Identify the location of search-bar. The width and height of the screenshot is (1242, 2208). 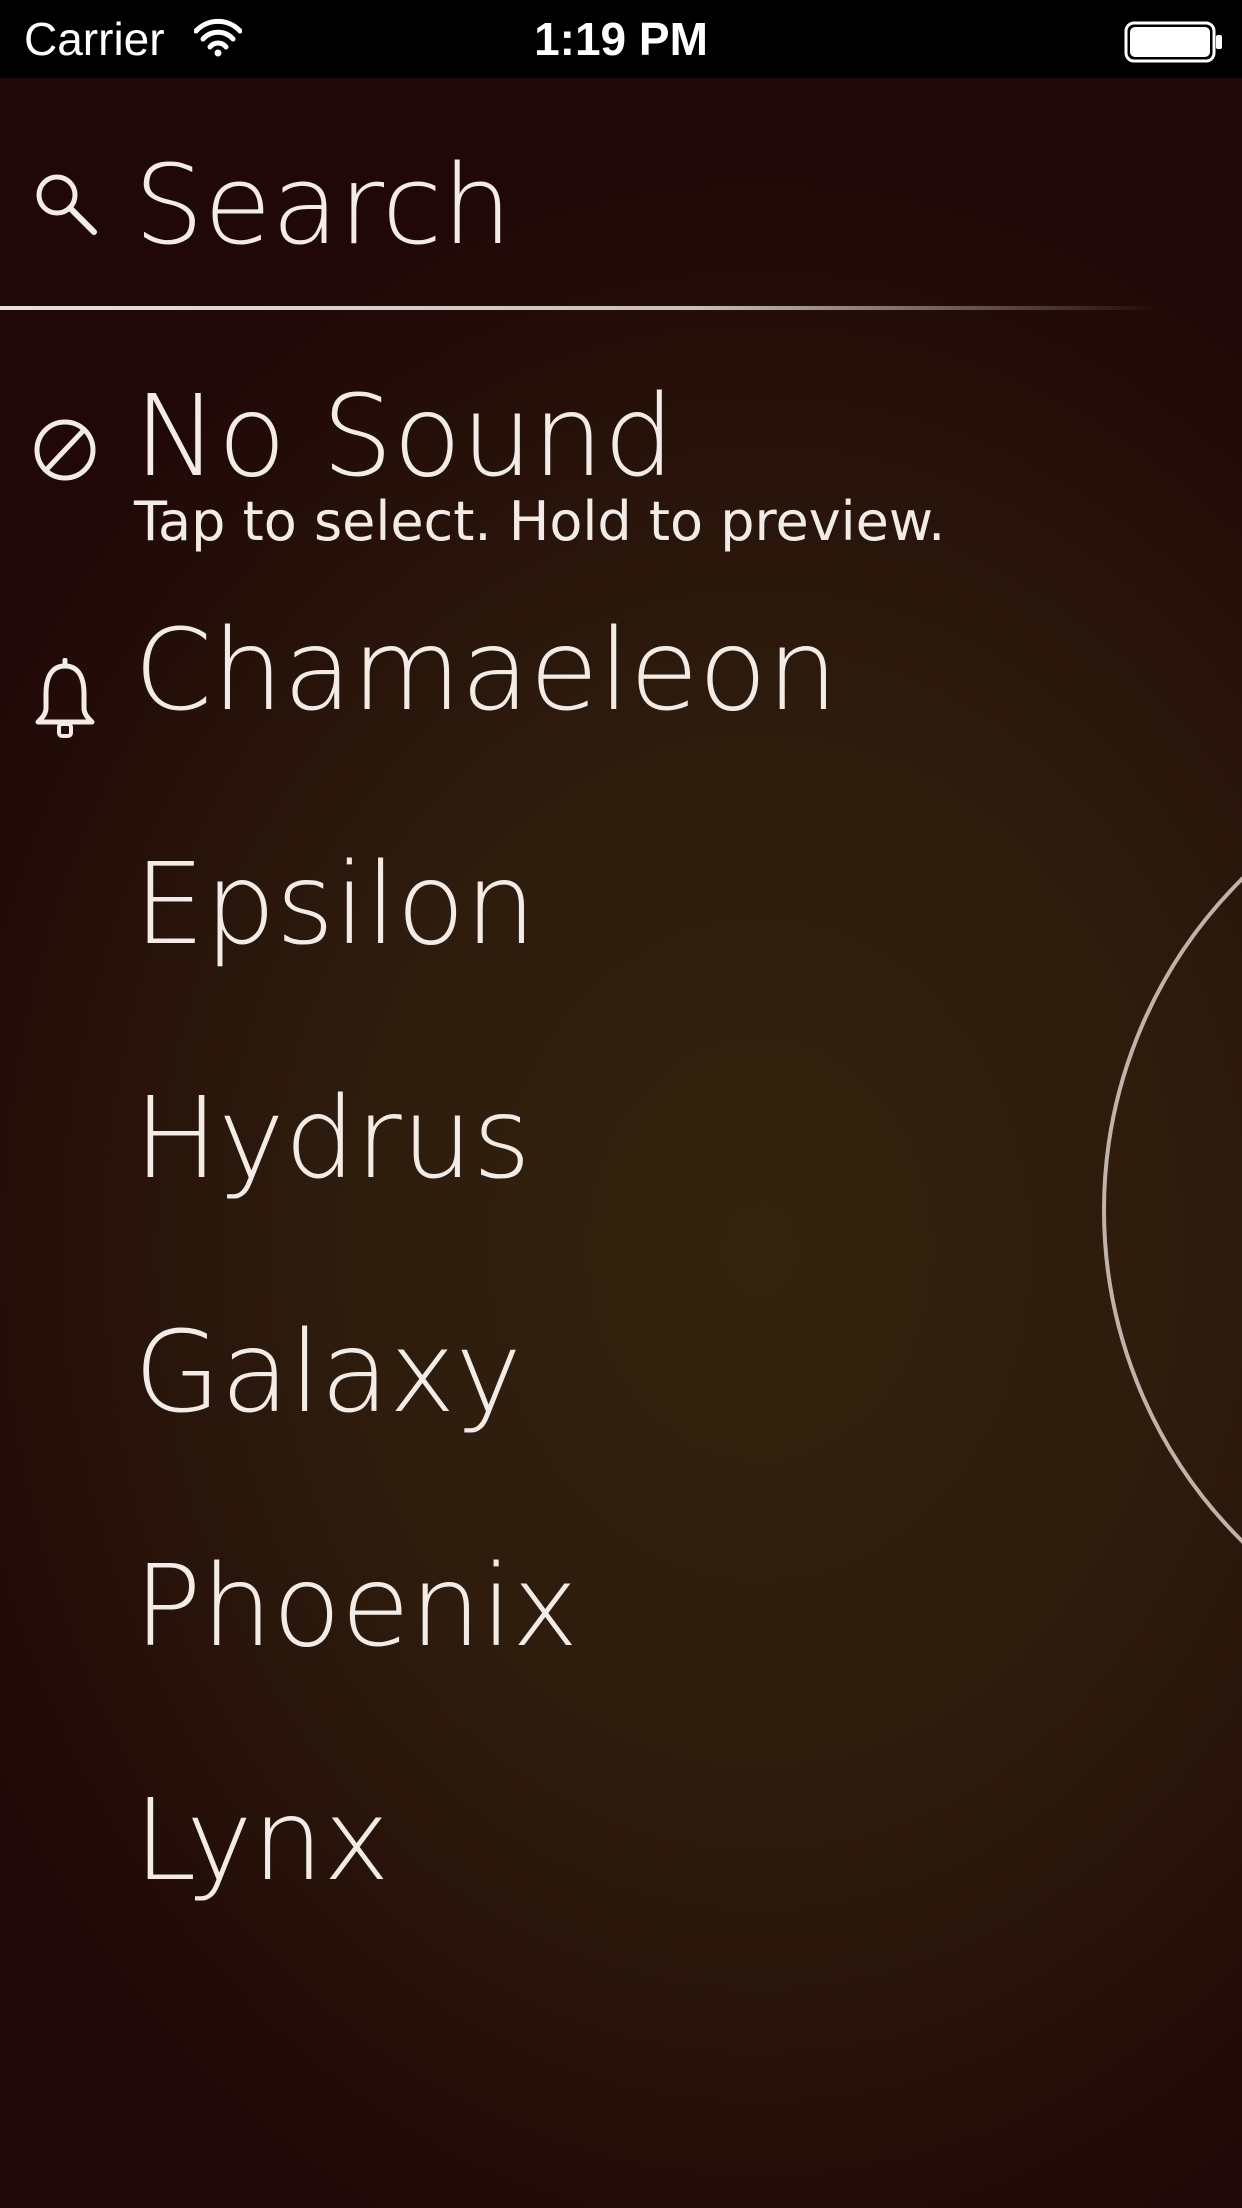
(590, 205).